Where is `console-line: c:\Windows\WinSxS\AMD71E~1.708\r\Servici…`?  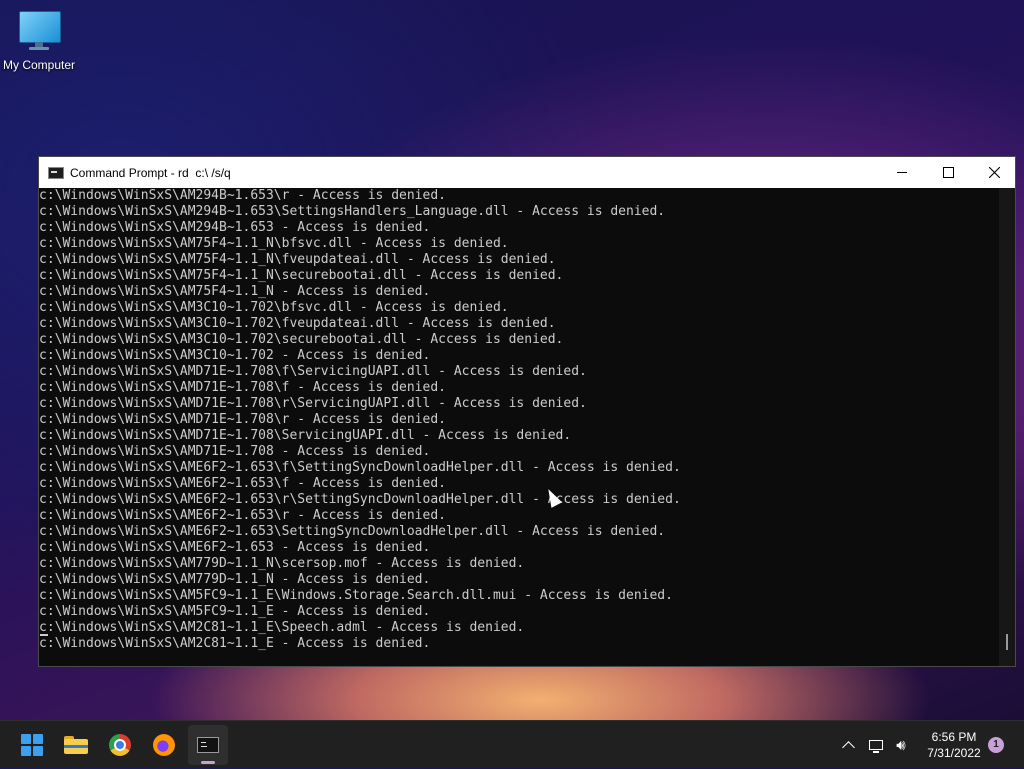 console-line: c:\Windows\WinSxS\AMD71E~1.708\r\Servici… is located at coordinates (313, 403).